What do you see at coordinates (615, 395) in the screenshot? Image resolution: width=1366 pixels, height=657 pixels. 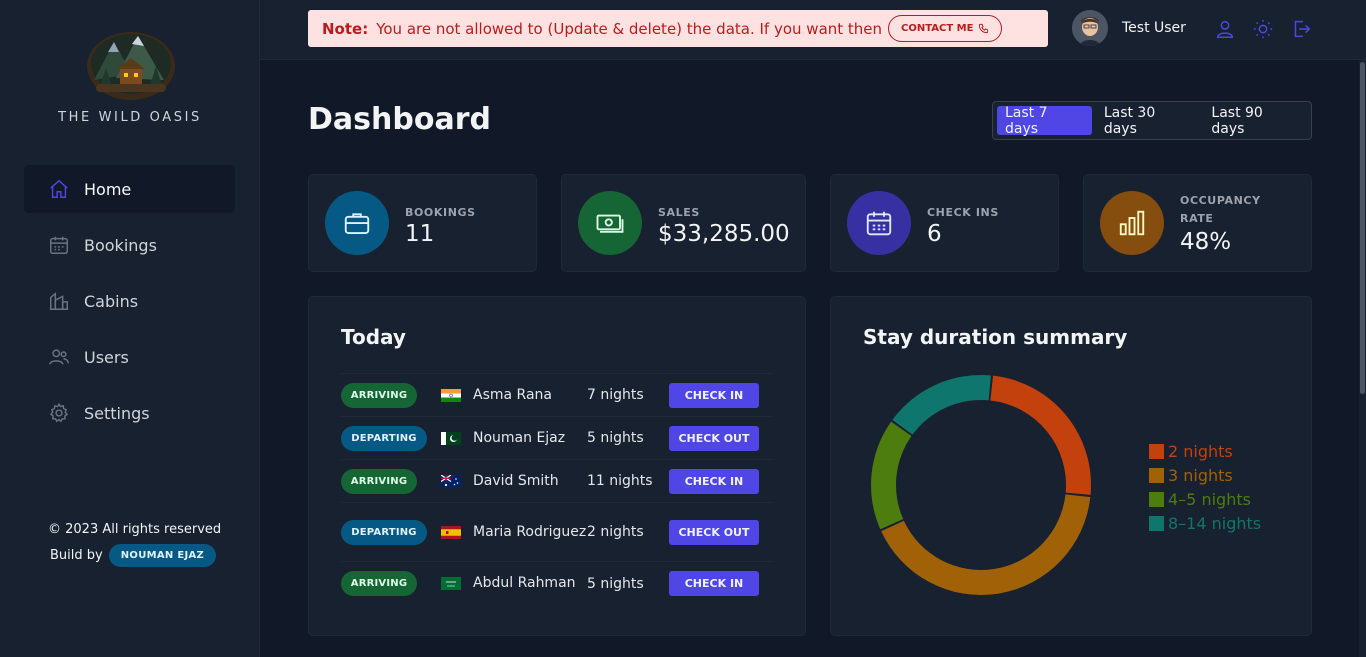 I see `nights-count: 7 nights` at bounding box center [615, 395].